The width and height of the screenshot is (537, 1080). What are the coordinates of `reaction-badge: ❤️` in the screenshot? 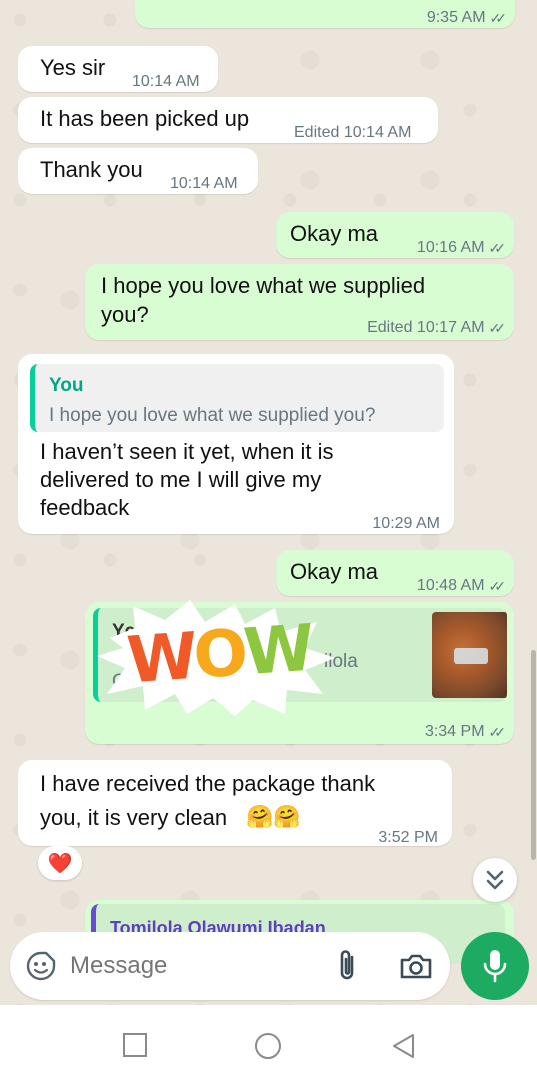 It's located at (60, 863).